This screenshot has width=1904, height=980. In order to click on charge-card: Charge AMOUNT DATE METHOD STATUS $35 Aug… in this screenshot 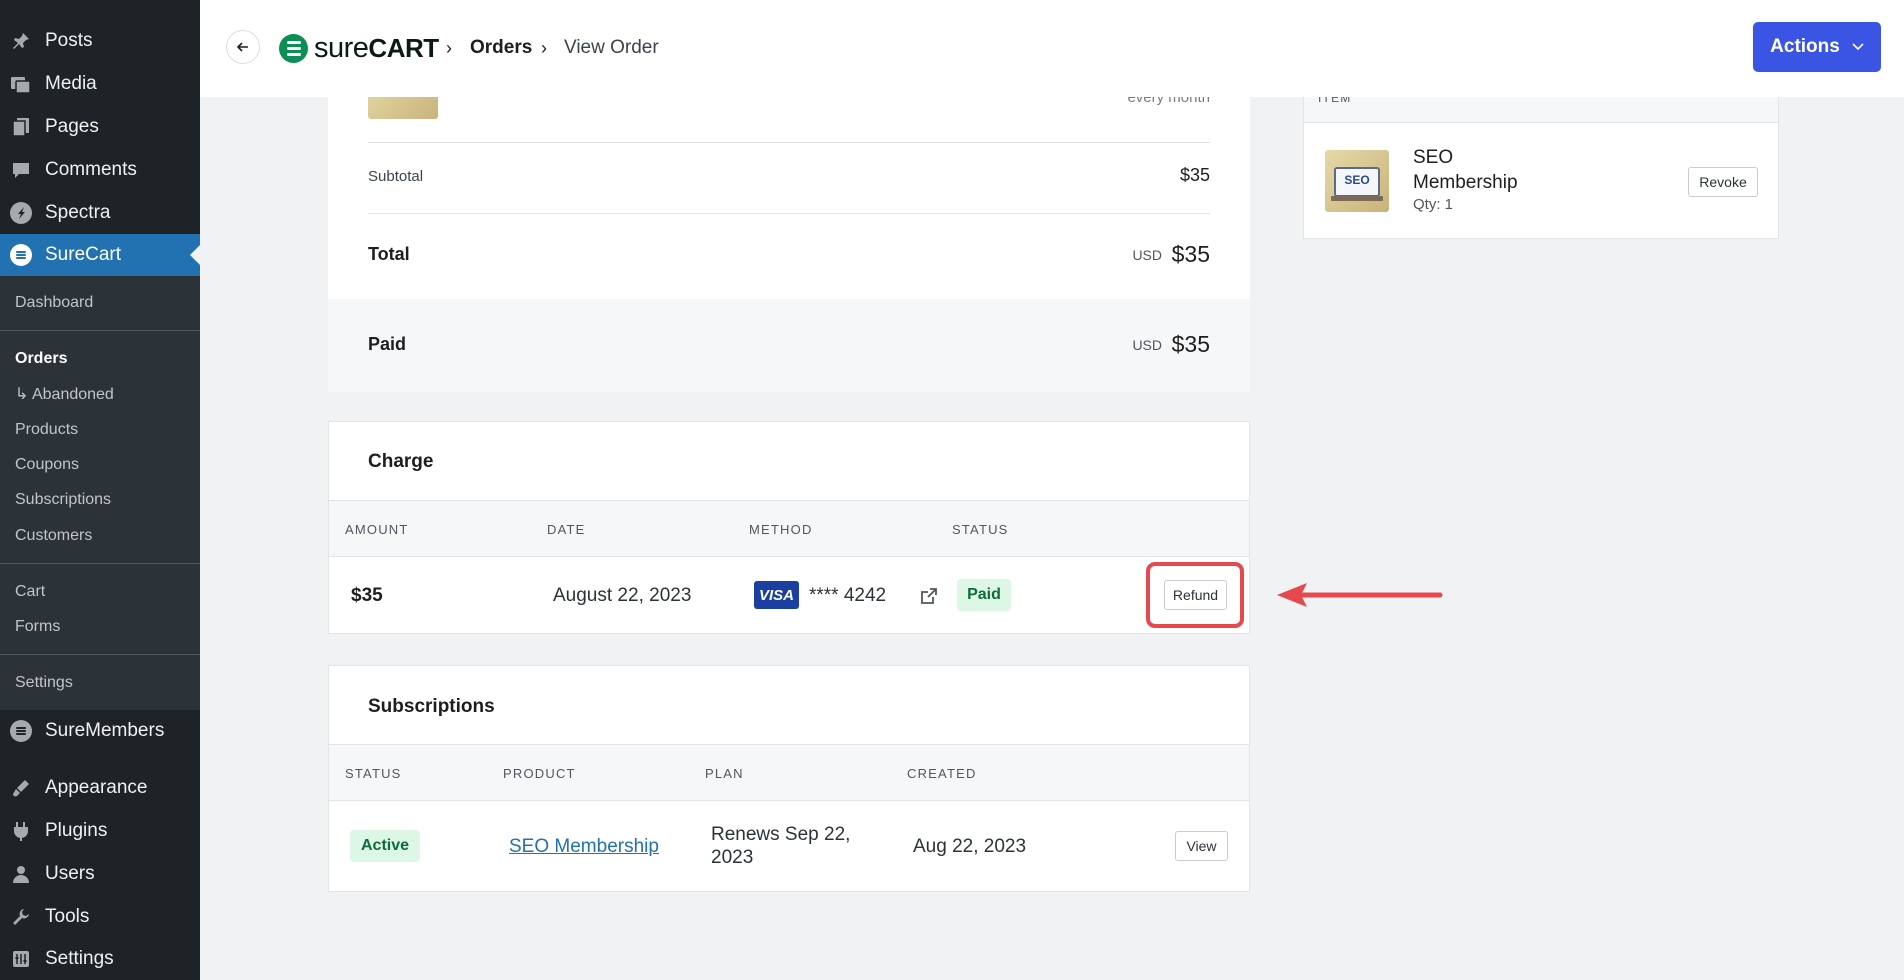, I will do `click(789, 527)`.